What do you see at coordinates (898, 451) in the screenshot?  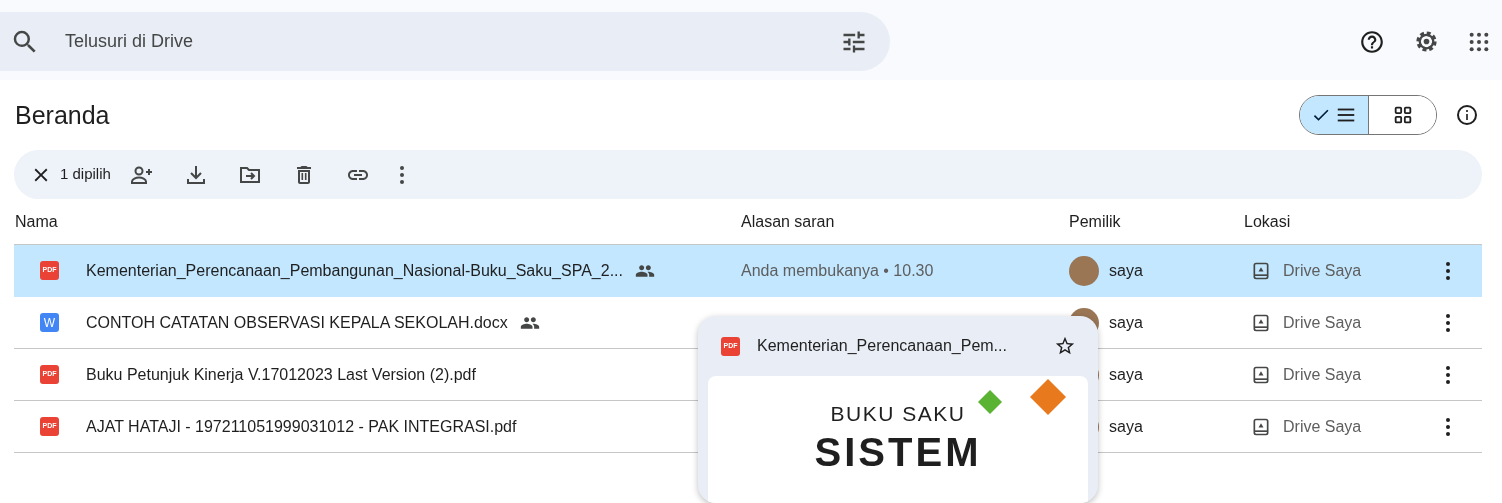 I see `document-heading: SISTEM` at bounding box center [898, 451].